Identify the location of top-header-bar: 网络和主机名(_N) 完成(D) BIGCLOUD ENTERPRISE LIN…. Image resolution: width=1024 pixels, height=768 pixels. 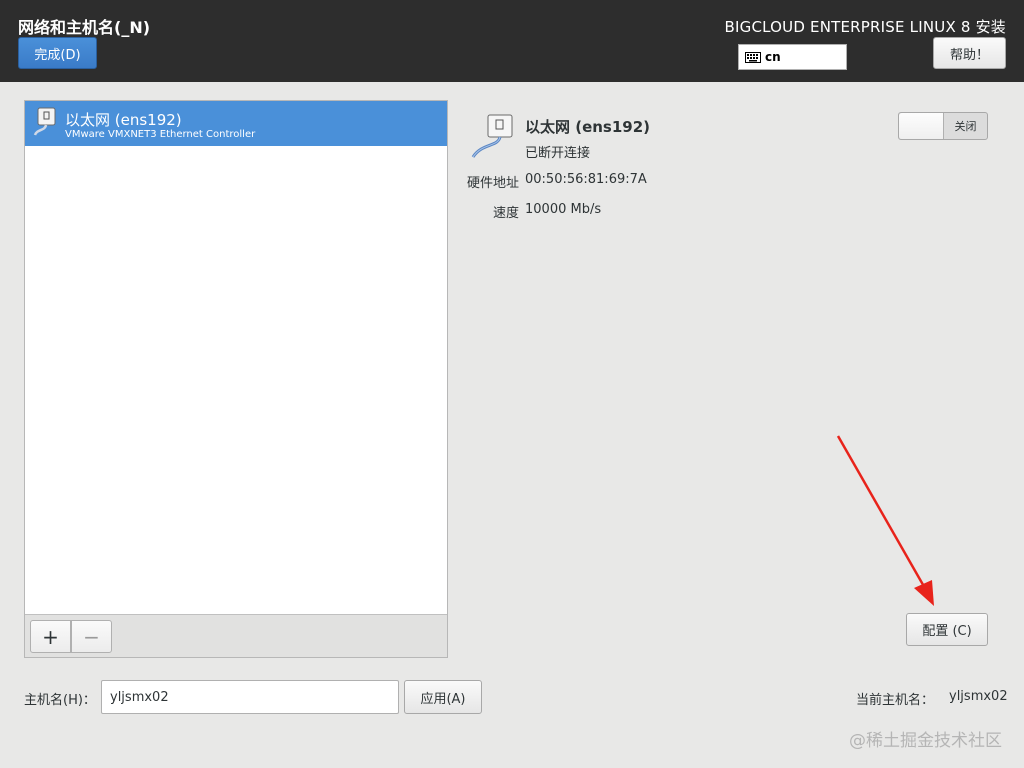
(512, 41).